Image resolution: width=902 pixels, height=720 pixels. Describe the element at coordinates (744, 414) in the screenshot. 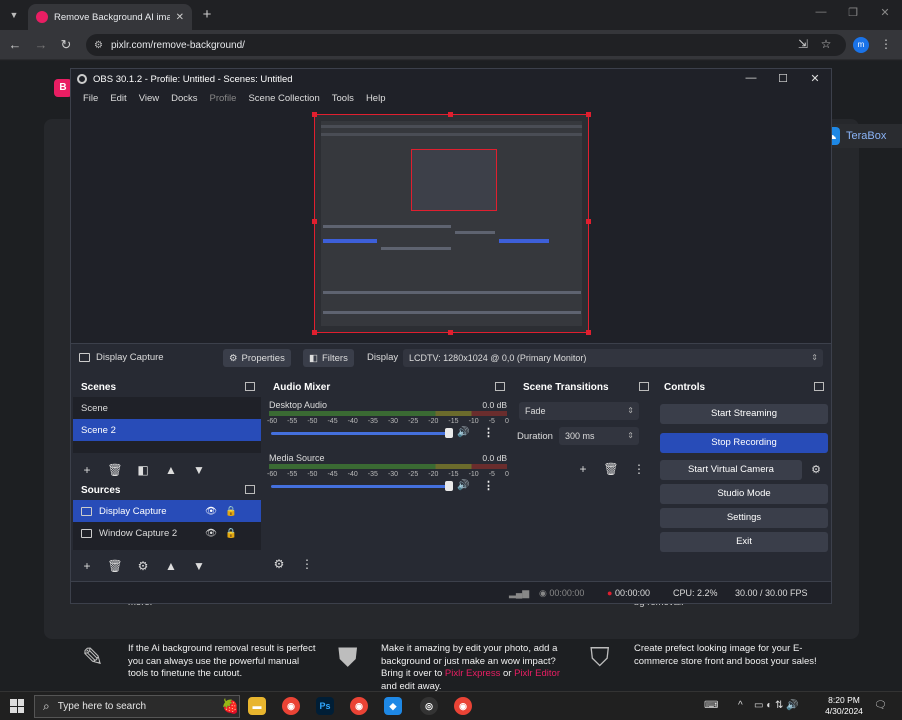

I see `start-streaming-button: Start Streaming` at that location.